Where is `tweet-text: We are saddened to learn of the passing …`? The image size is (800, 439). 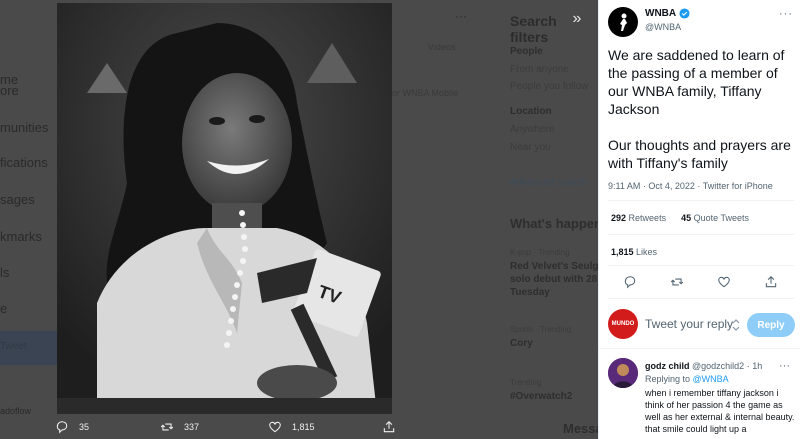
tweet-text: We are saddened to learn of the passing … is located at coordinates (699, 109).